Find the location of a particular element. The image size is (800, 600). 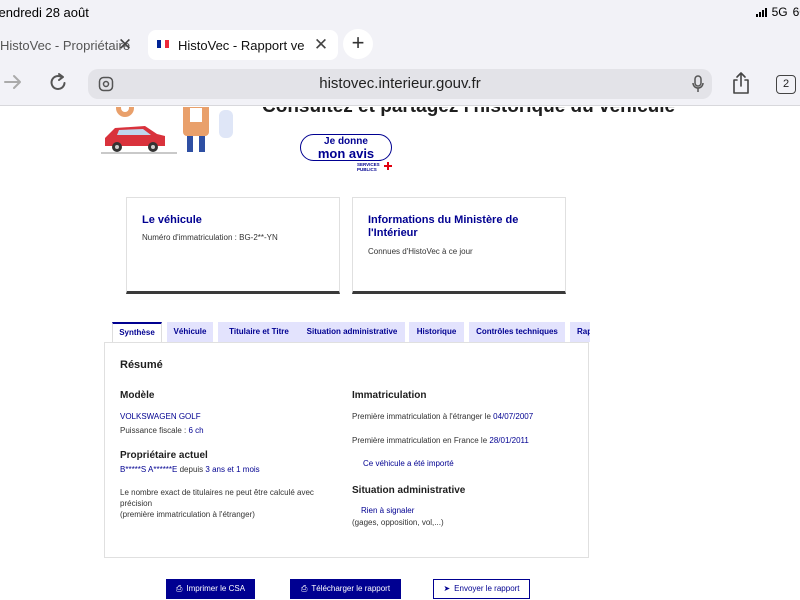

print-csa-button: ⎙ Imprimer le CSA is located at coordinates (210, 589).